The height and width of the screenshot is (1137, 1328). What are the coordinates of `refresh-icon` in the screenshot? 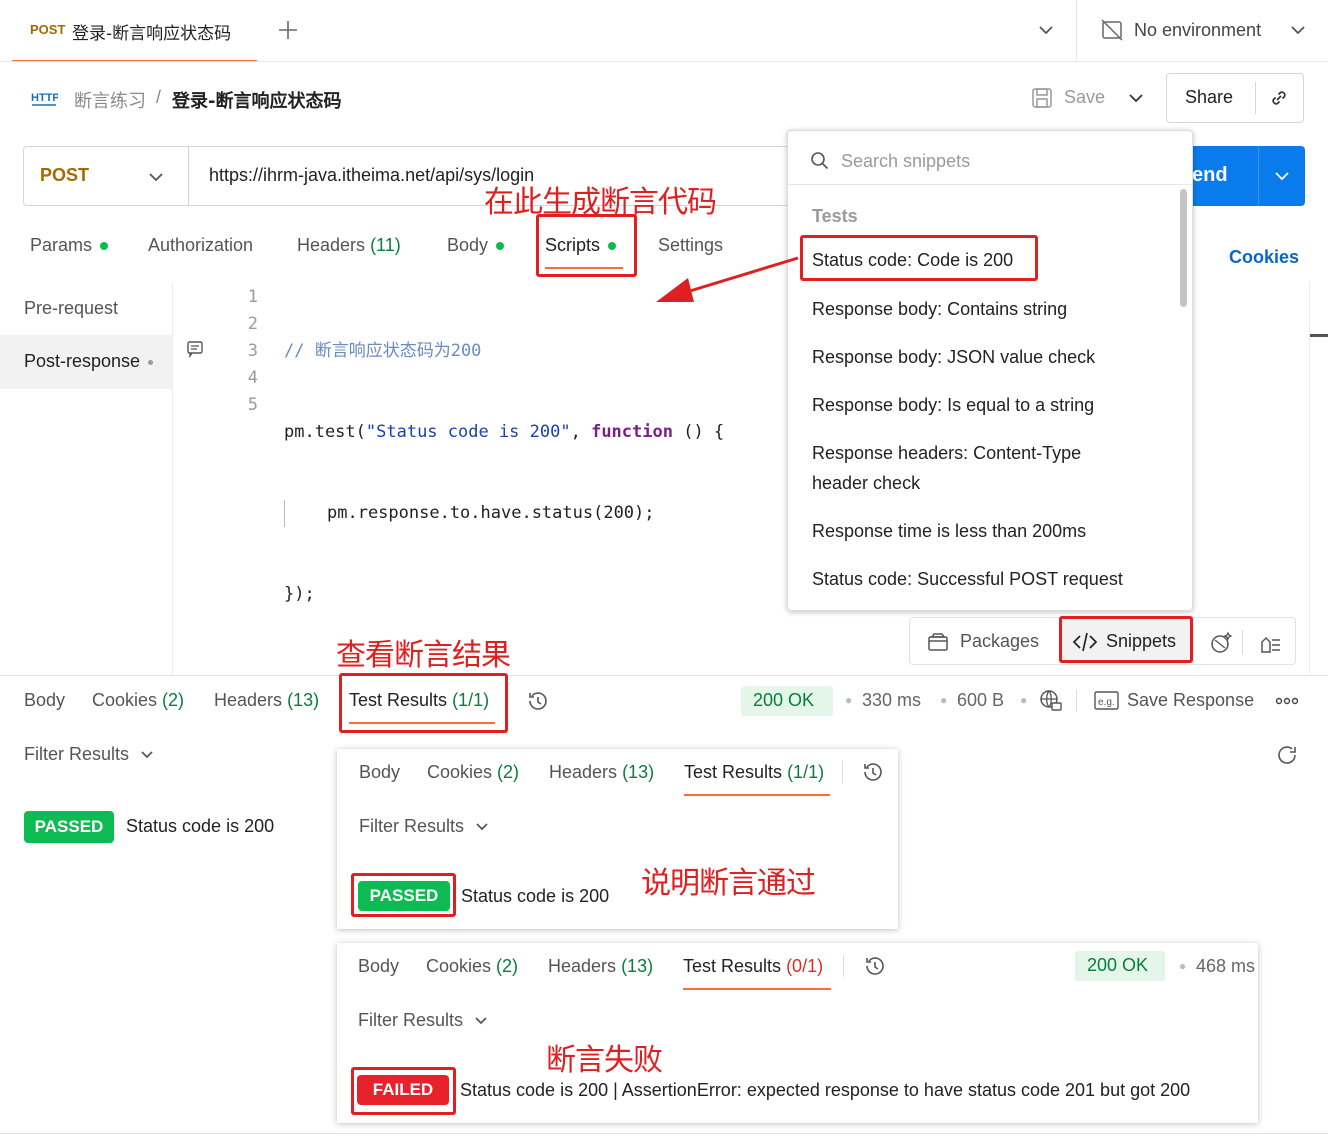 It's located at (1287, 755).